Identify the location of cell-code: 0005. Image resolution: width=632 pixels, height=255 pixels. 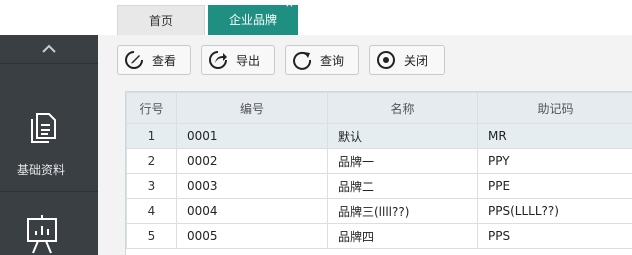
(252, 236).